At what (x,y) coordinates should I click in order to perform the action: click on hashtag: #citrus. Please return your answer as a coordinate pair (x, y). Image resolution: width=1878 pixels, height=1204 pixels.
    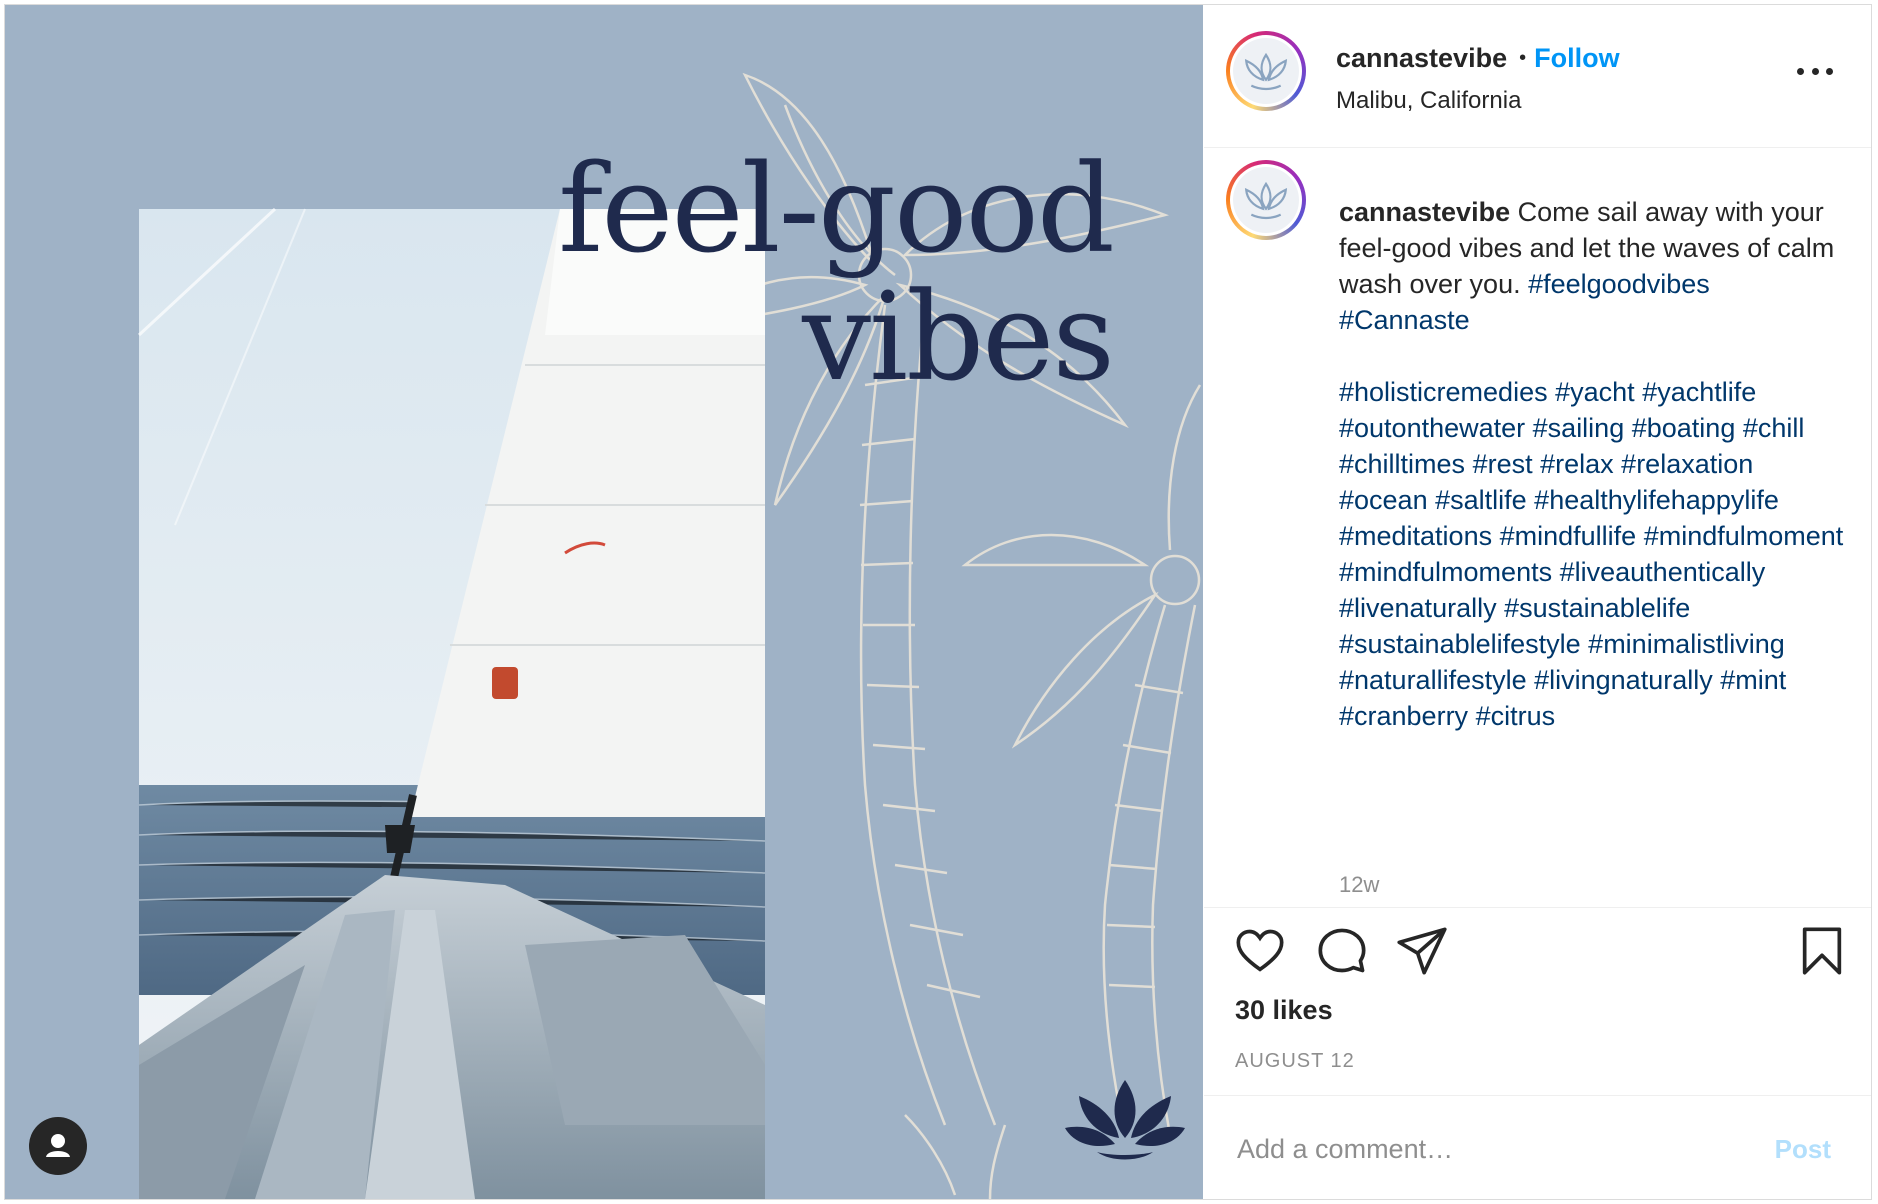
    Looking at the image, I should click on (1516, 716).